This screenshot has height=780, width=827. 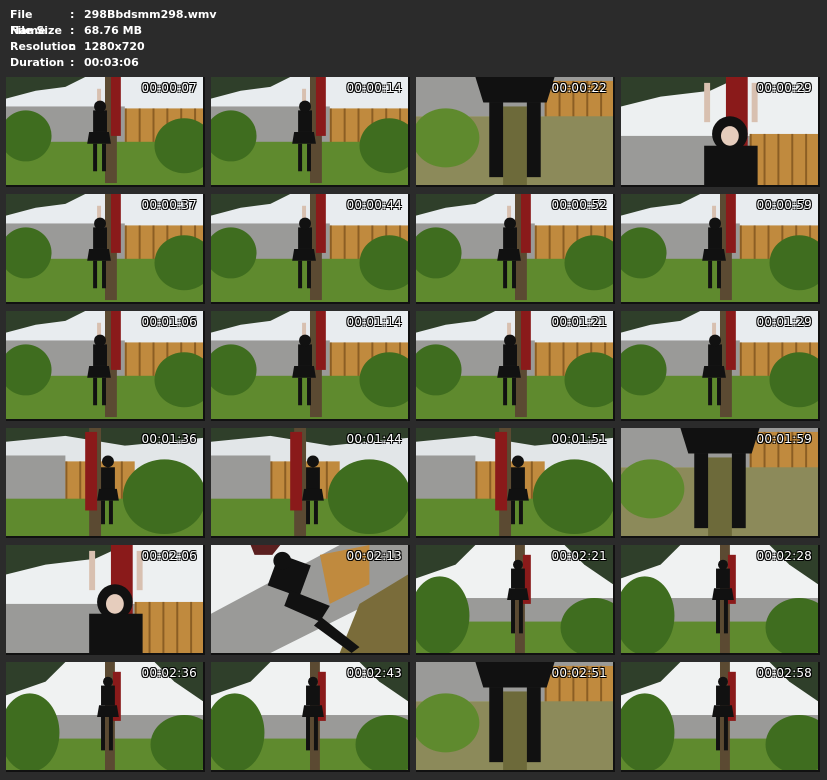 I want to click on video-thumbnail: 00:02:06, so click(x=105, y=600).